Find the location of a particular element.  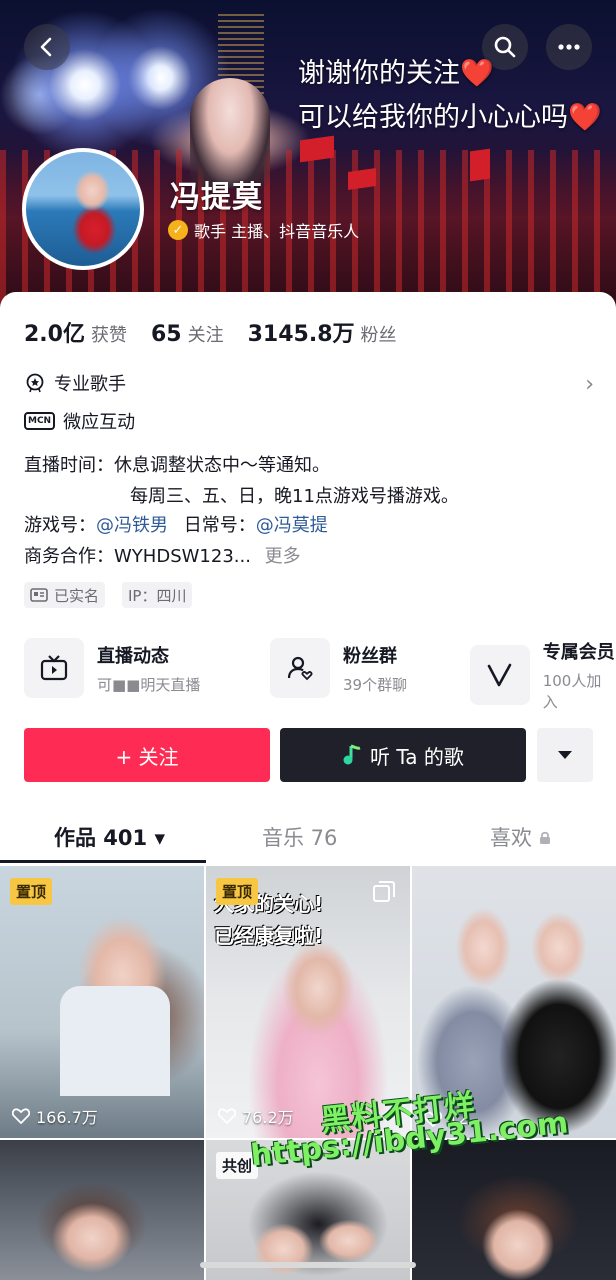

like-count: 166.7万 is located at coordinates (55, 1116).